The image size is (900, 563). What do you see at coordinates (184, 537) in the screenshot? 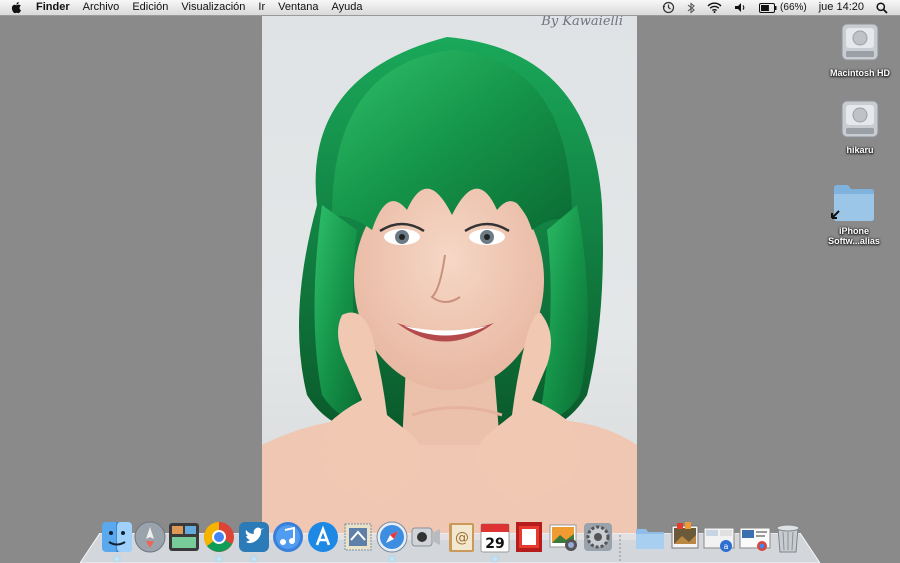
I see `mission-control-icon` at bounding box center [184, 537].